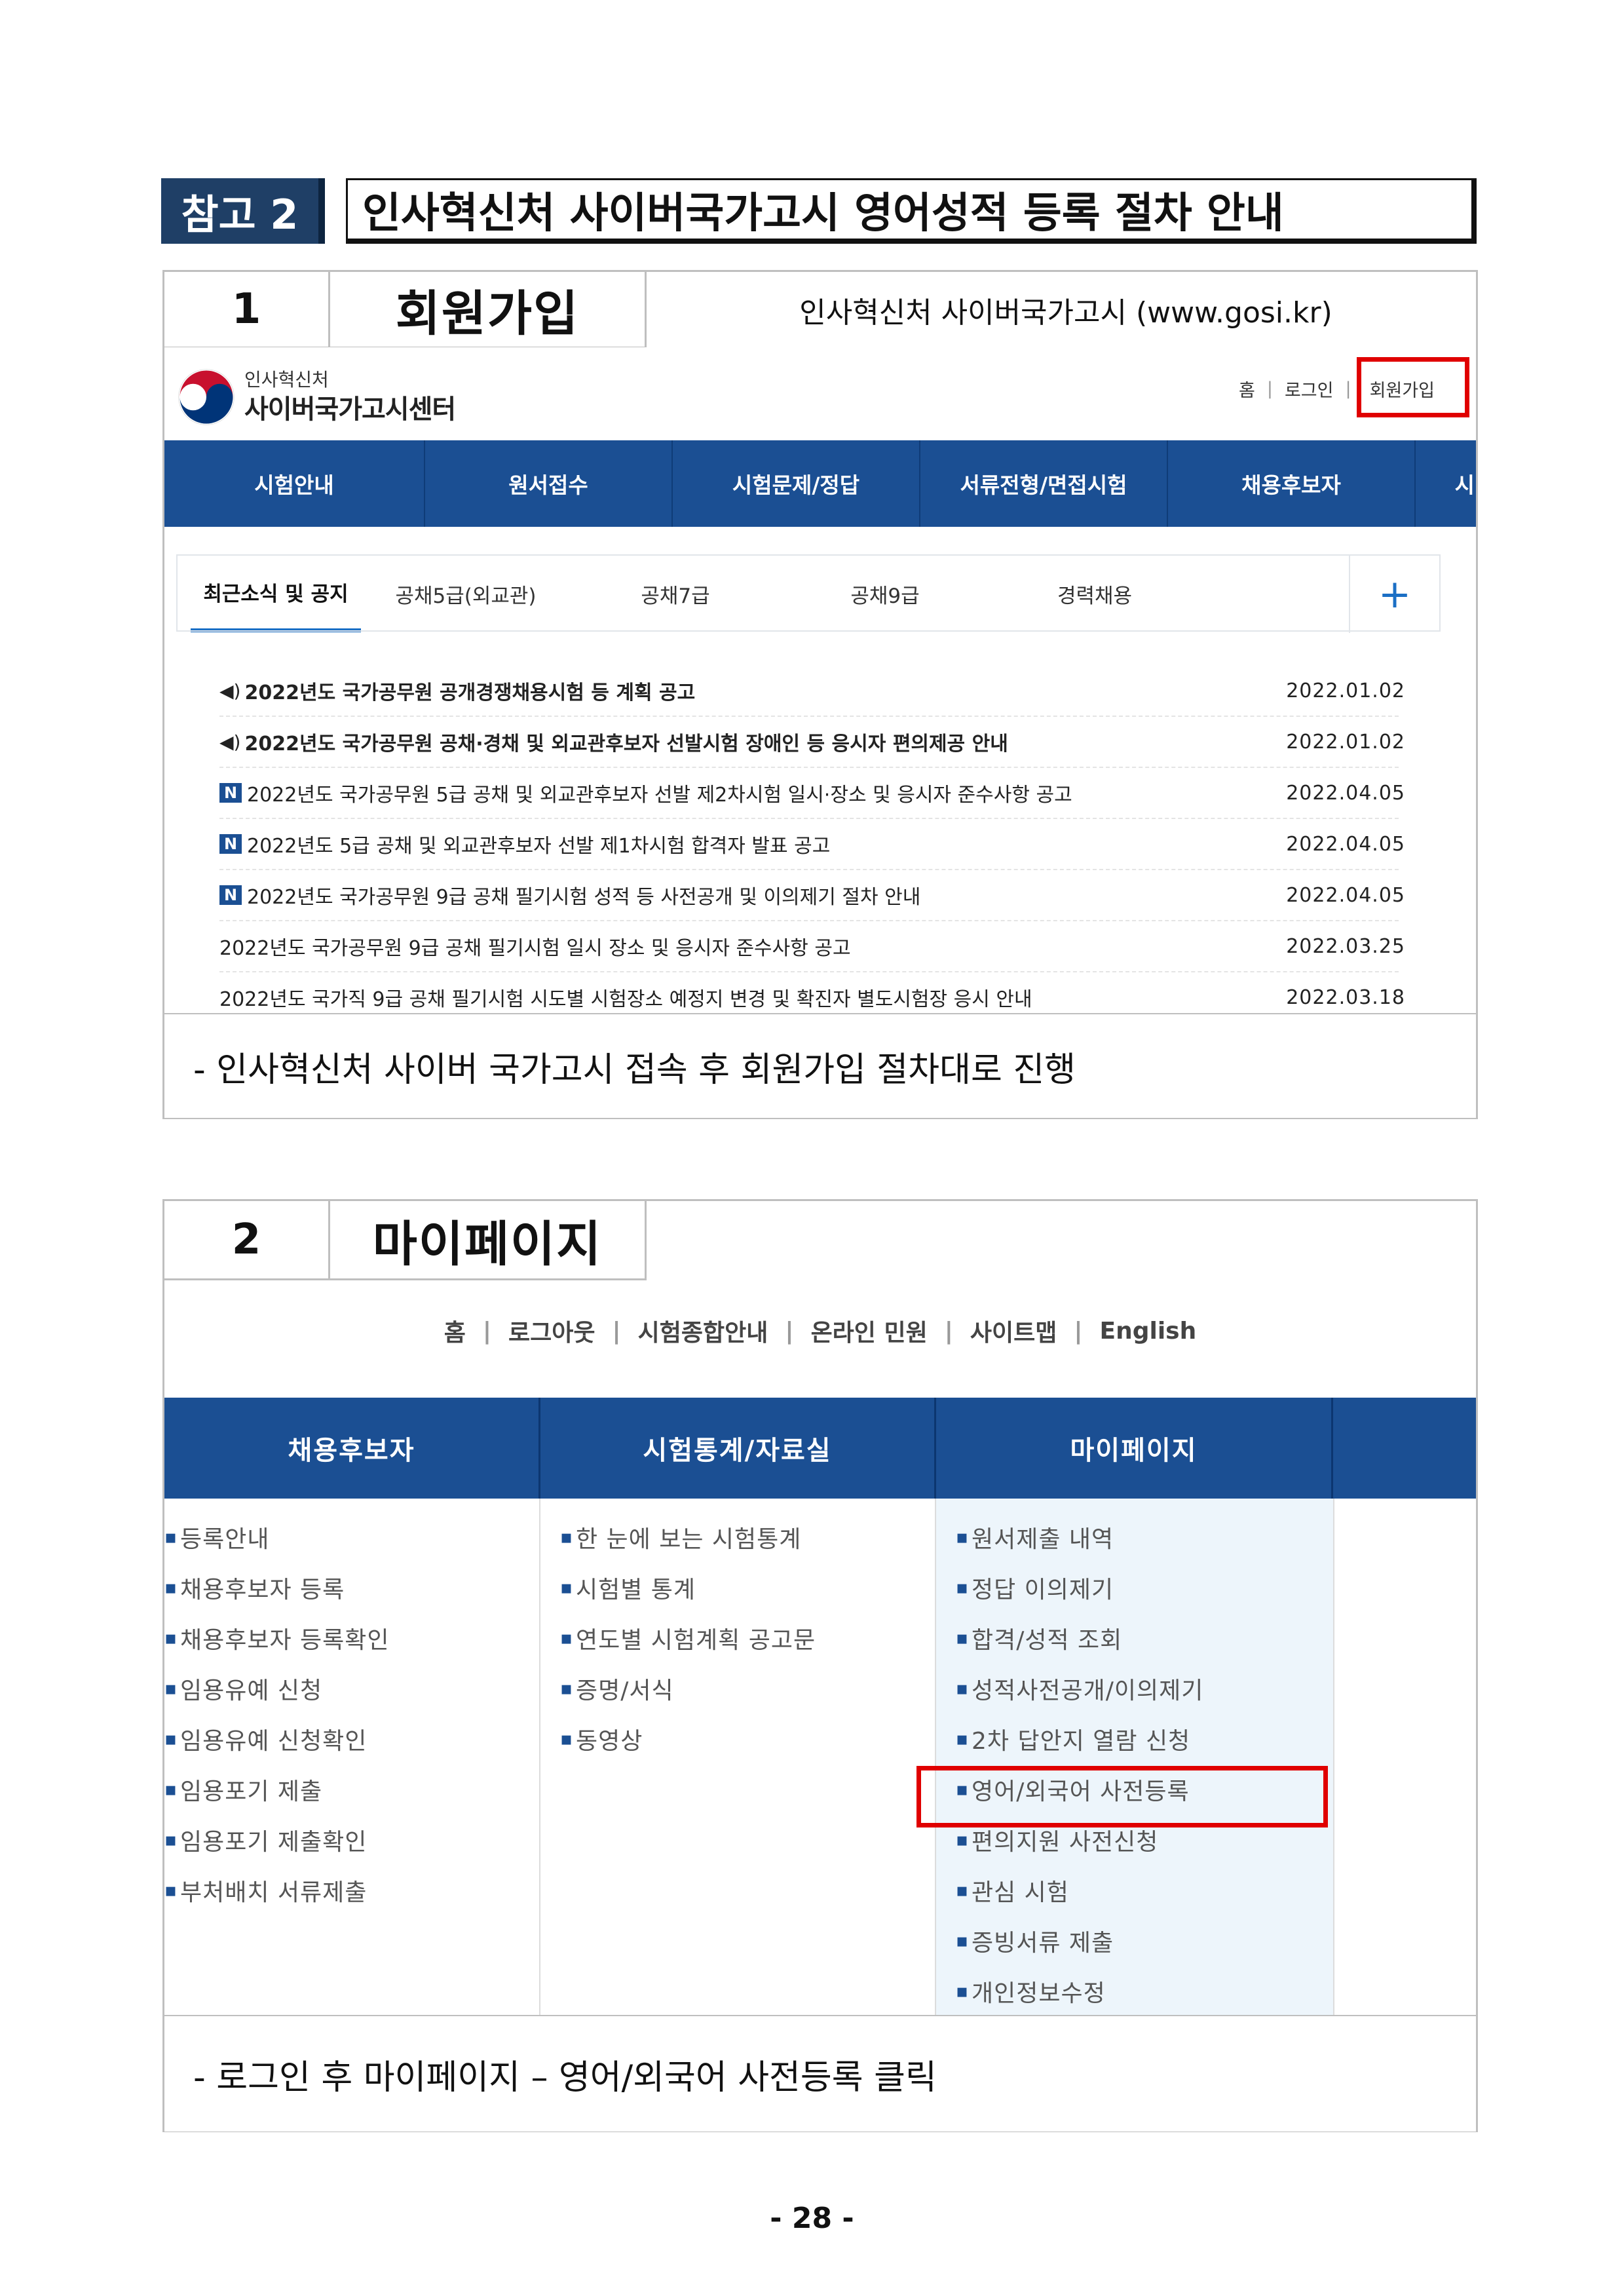 The width and height of the screenshot is (1624, 2296). Describe the element at coordinates (277, 1890) in the screenshot. I see `menu-item: 부처배치 서류제출` at that location.